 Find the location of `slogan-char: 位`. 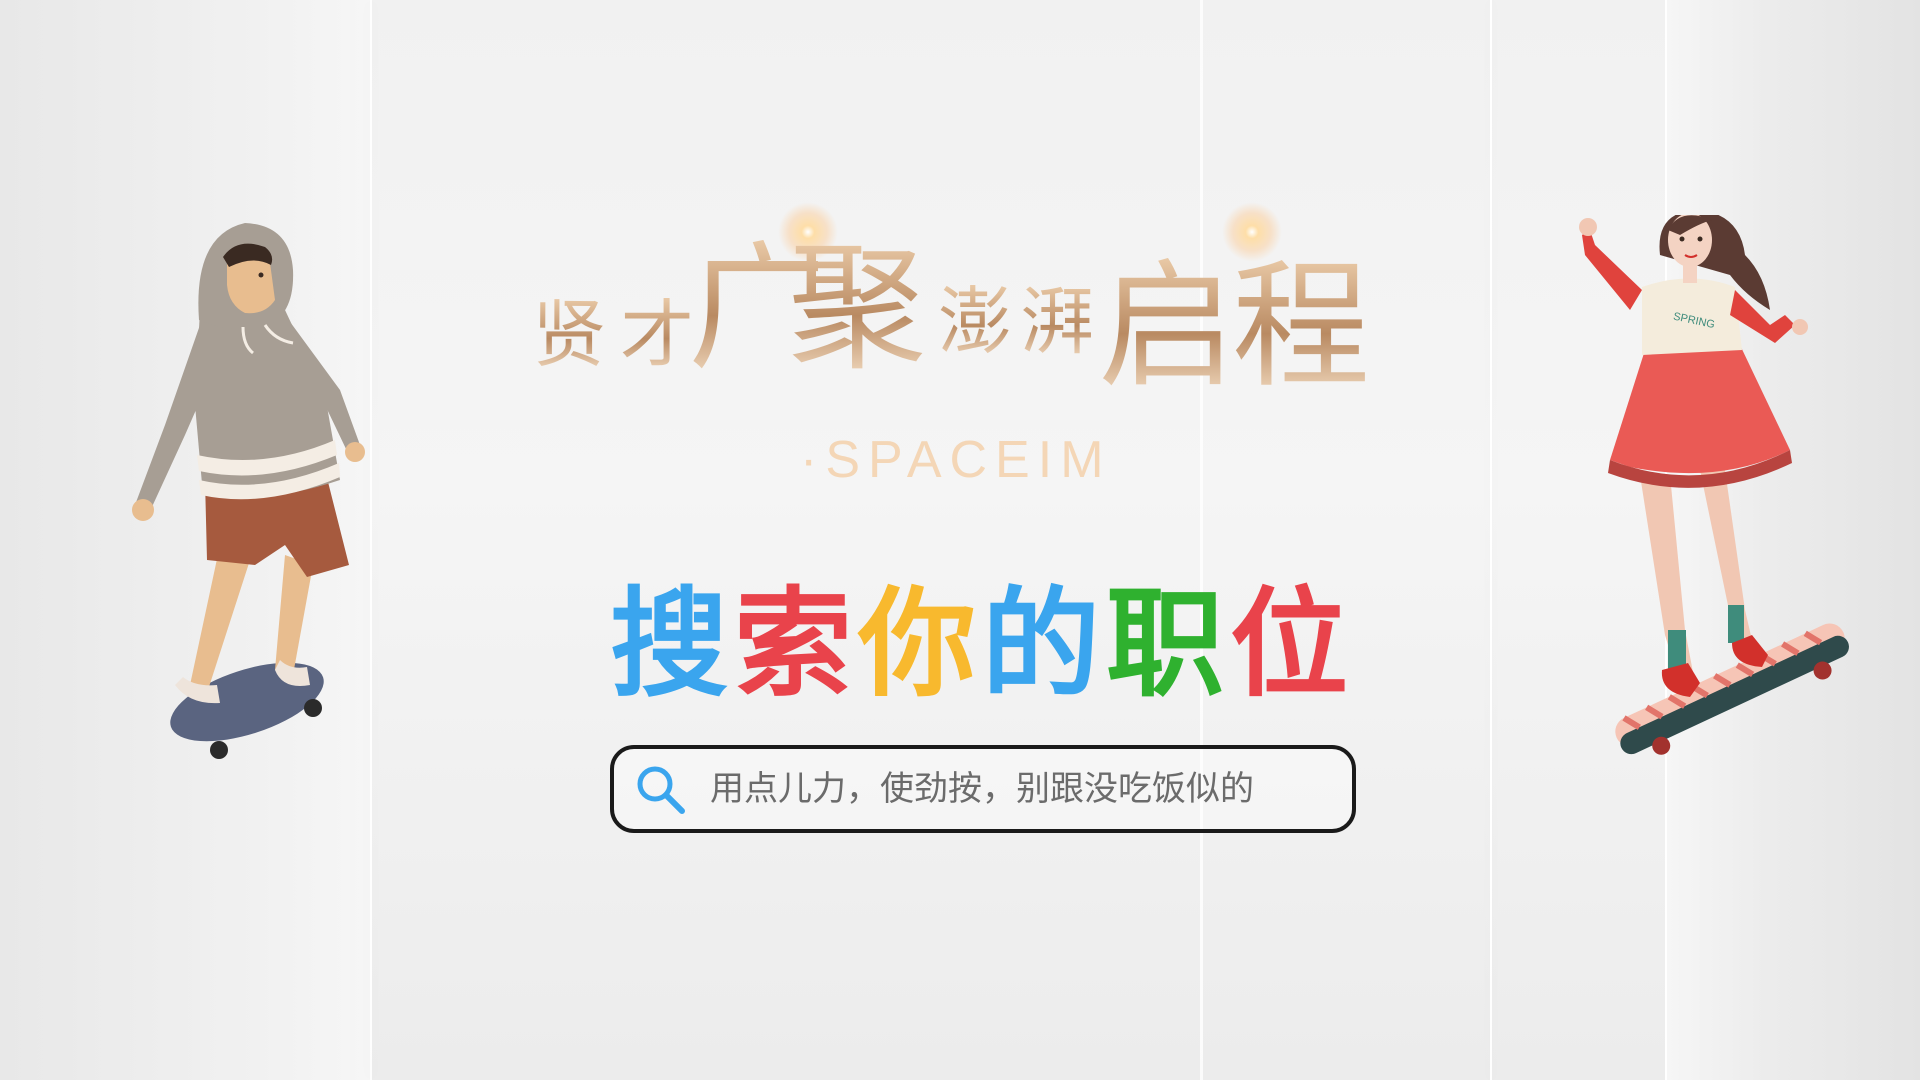

slogan-char: 位 is located at coordinates (1288, 644).